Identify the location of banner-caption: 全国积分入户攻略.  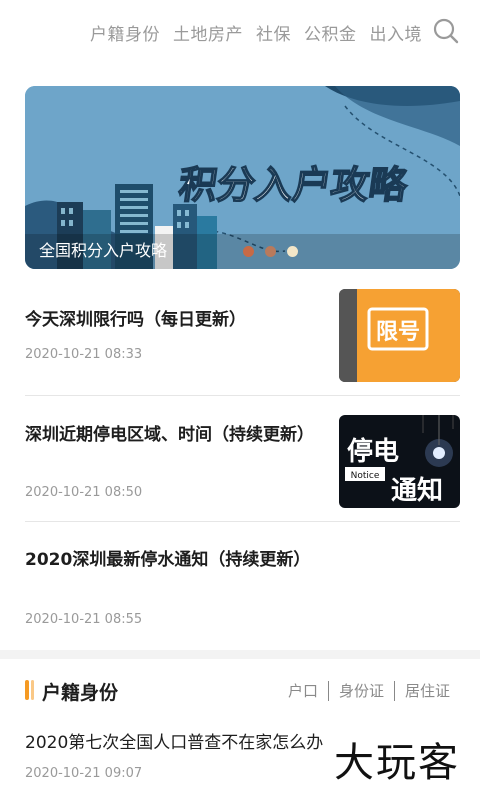
(103, 250).